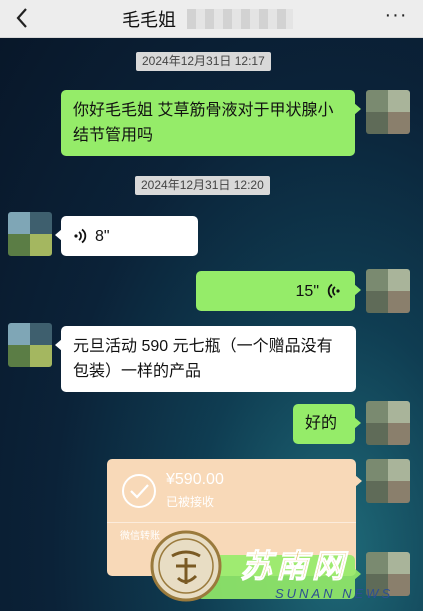 The width and height of the screenshot is (423, 611). Describe the element at coordinates (126, 236) in the screenshot. I see `voice-message-other: 8"` at that location.